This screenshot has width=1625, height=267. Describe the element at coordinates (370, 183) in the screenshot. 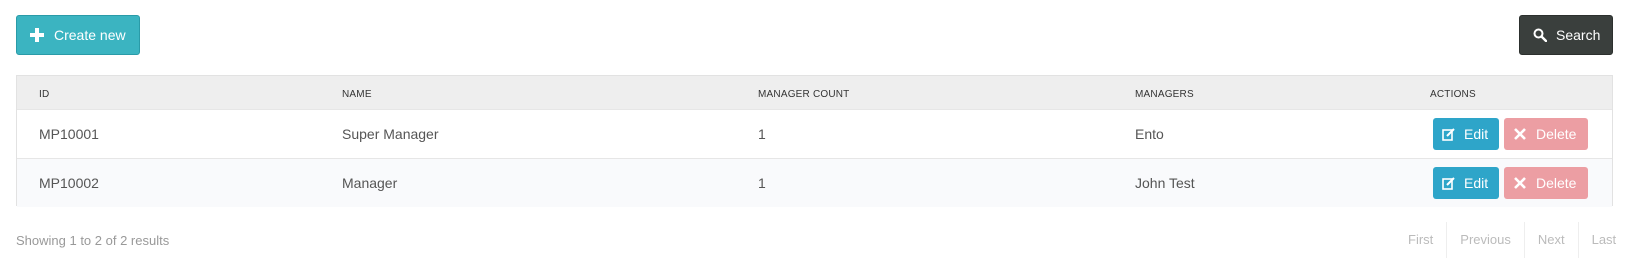

I see `cell-name: Manager` at that location.